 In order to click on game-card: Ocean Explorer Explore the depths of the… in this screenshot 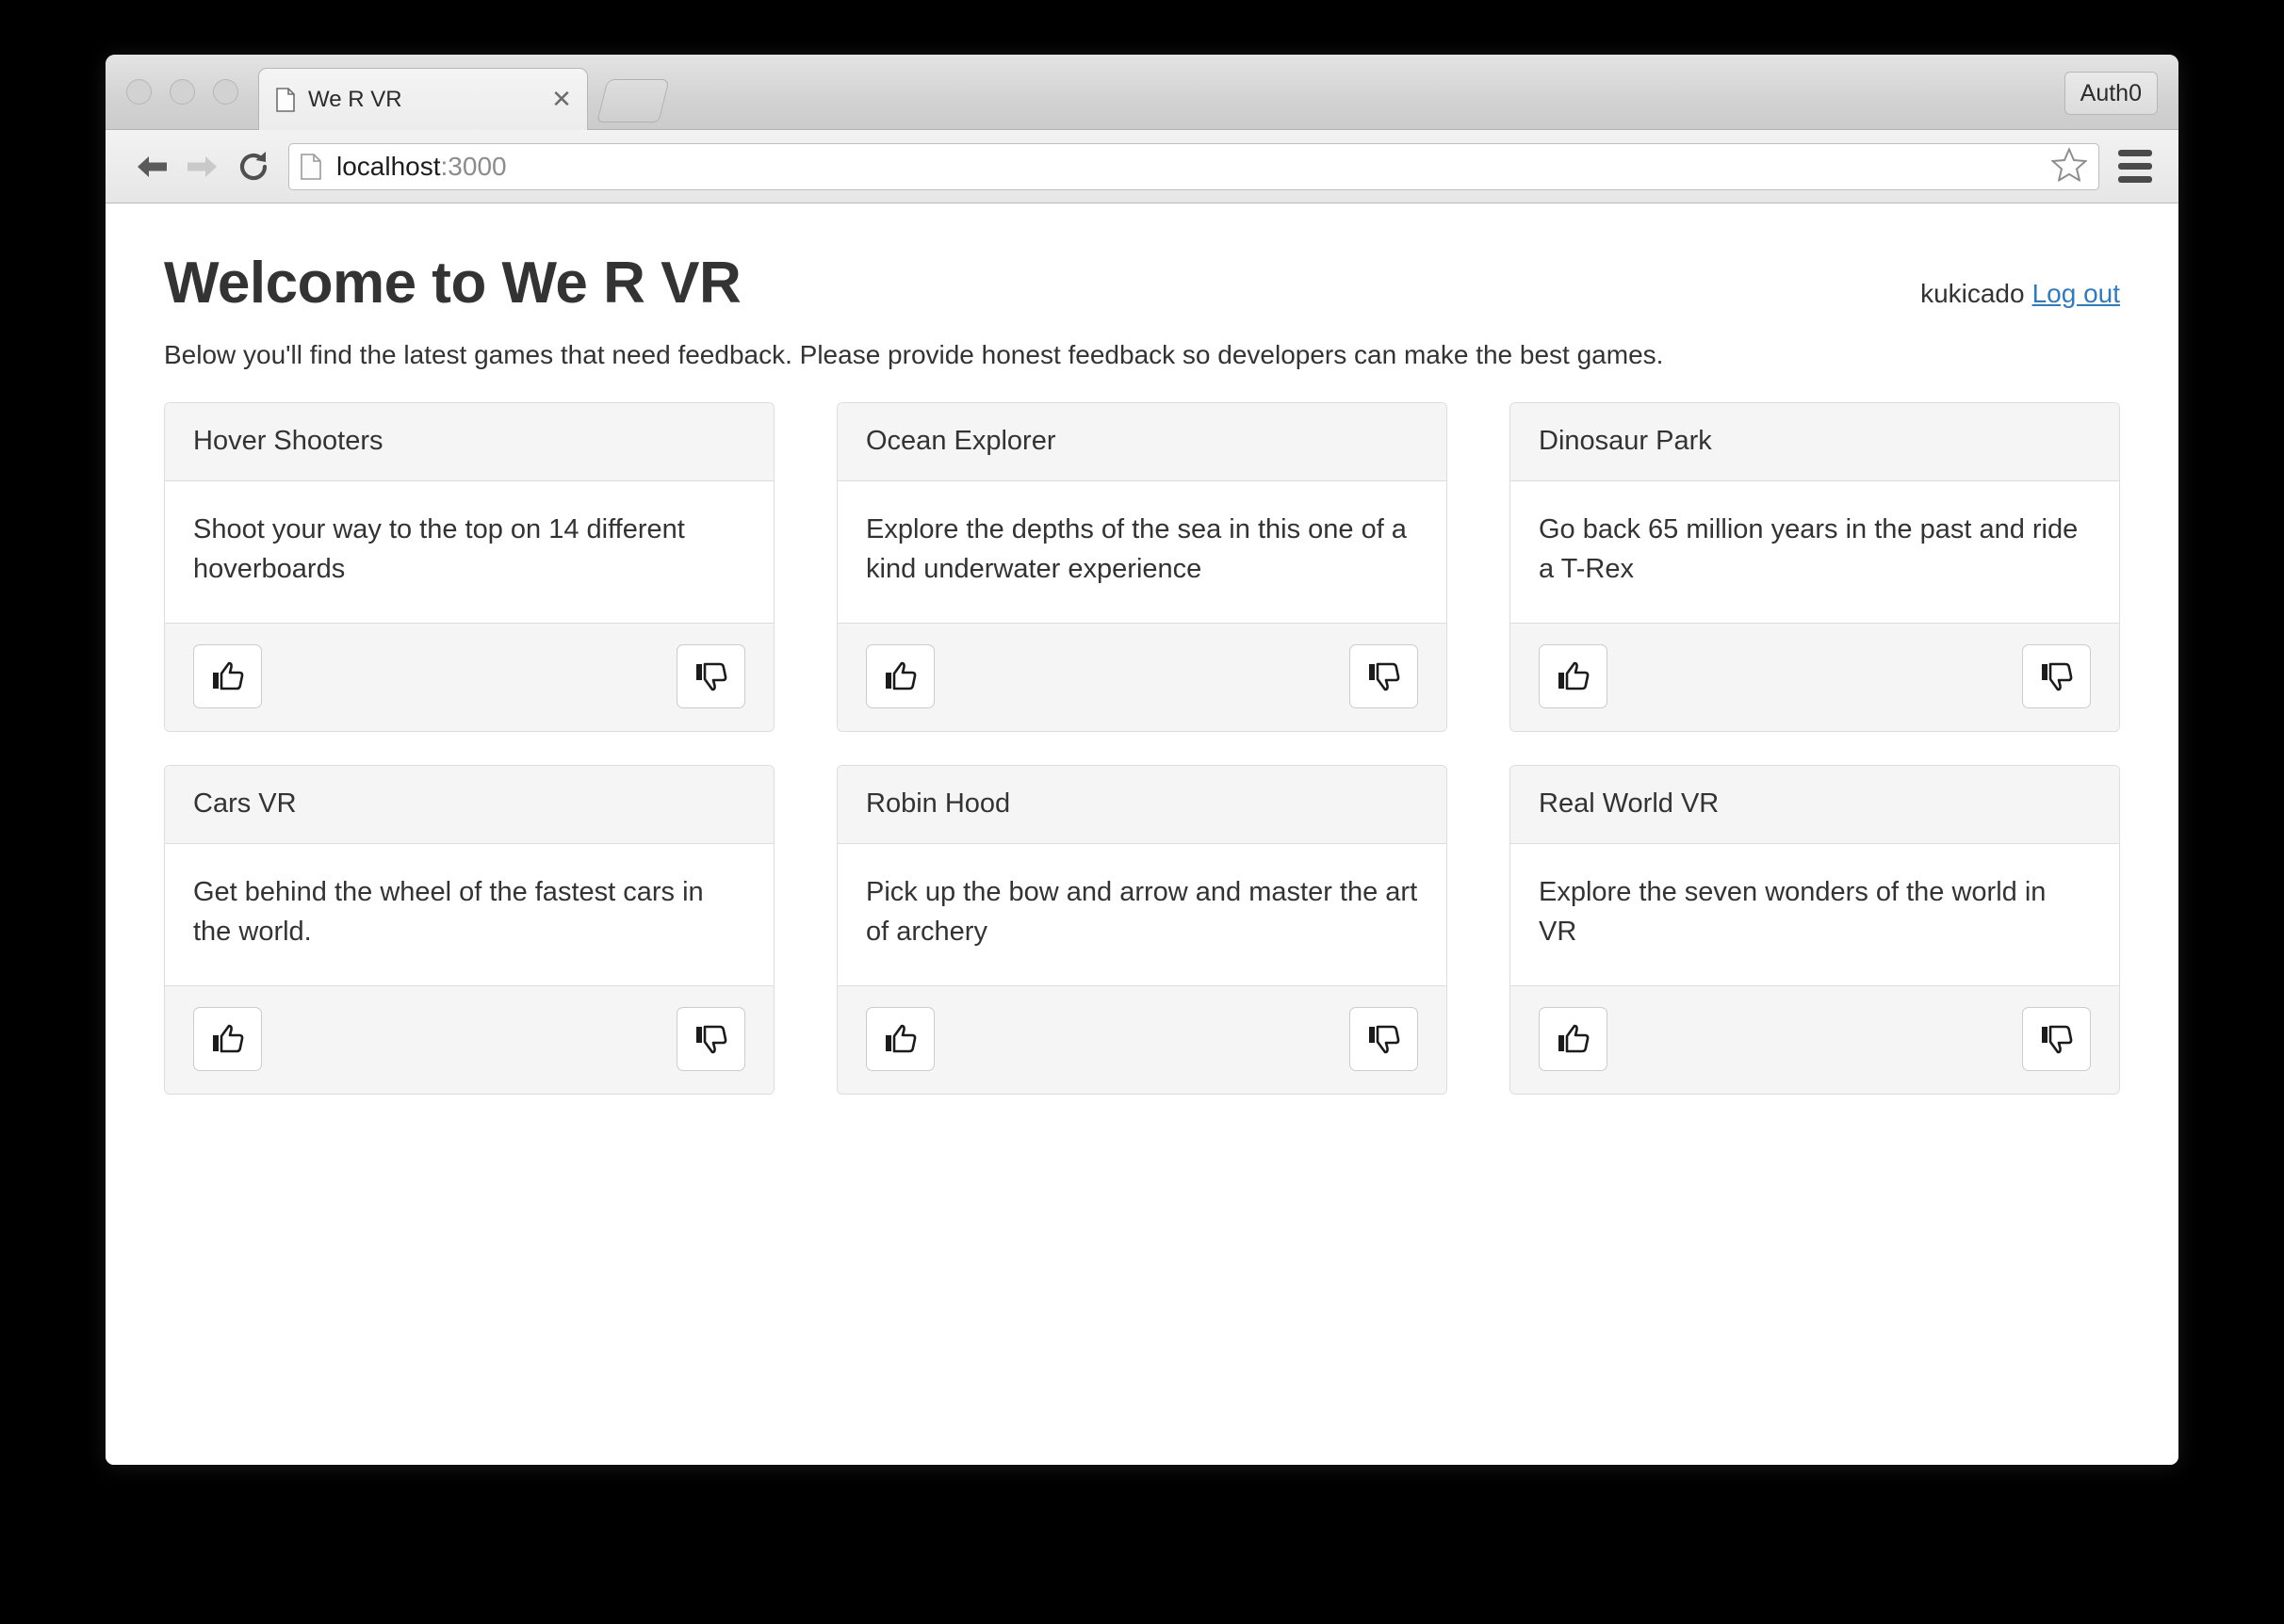, I will do `click(1142, 567)`.